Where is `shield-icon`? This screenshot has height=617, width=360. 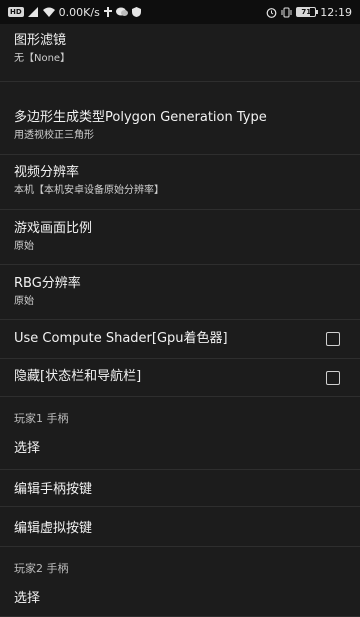 shield-icon is located at coordinates (136, 12).